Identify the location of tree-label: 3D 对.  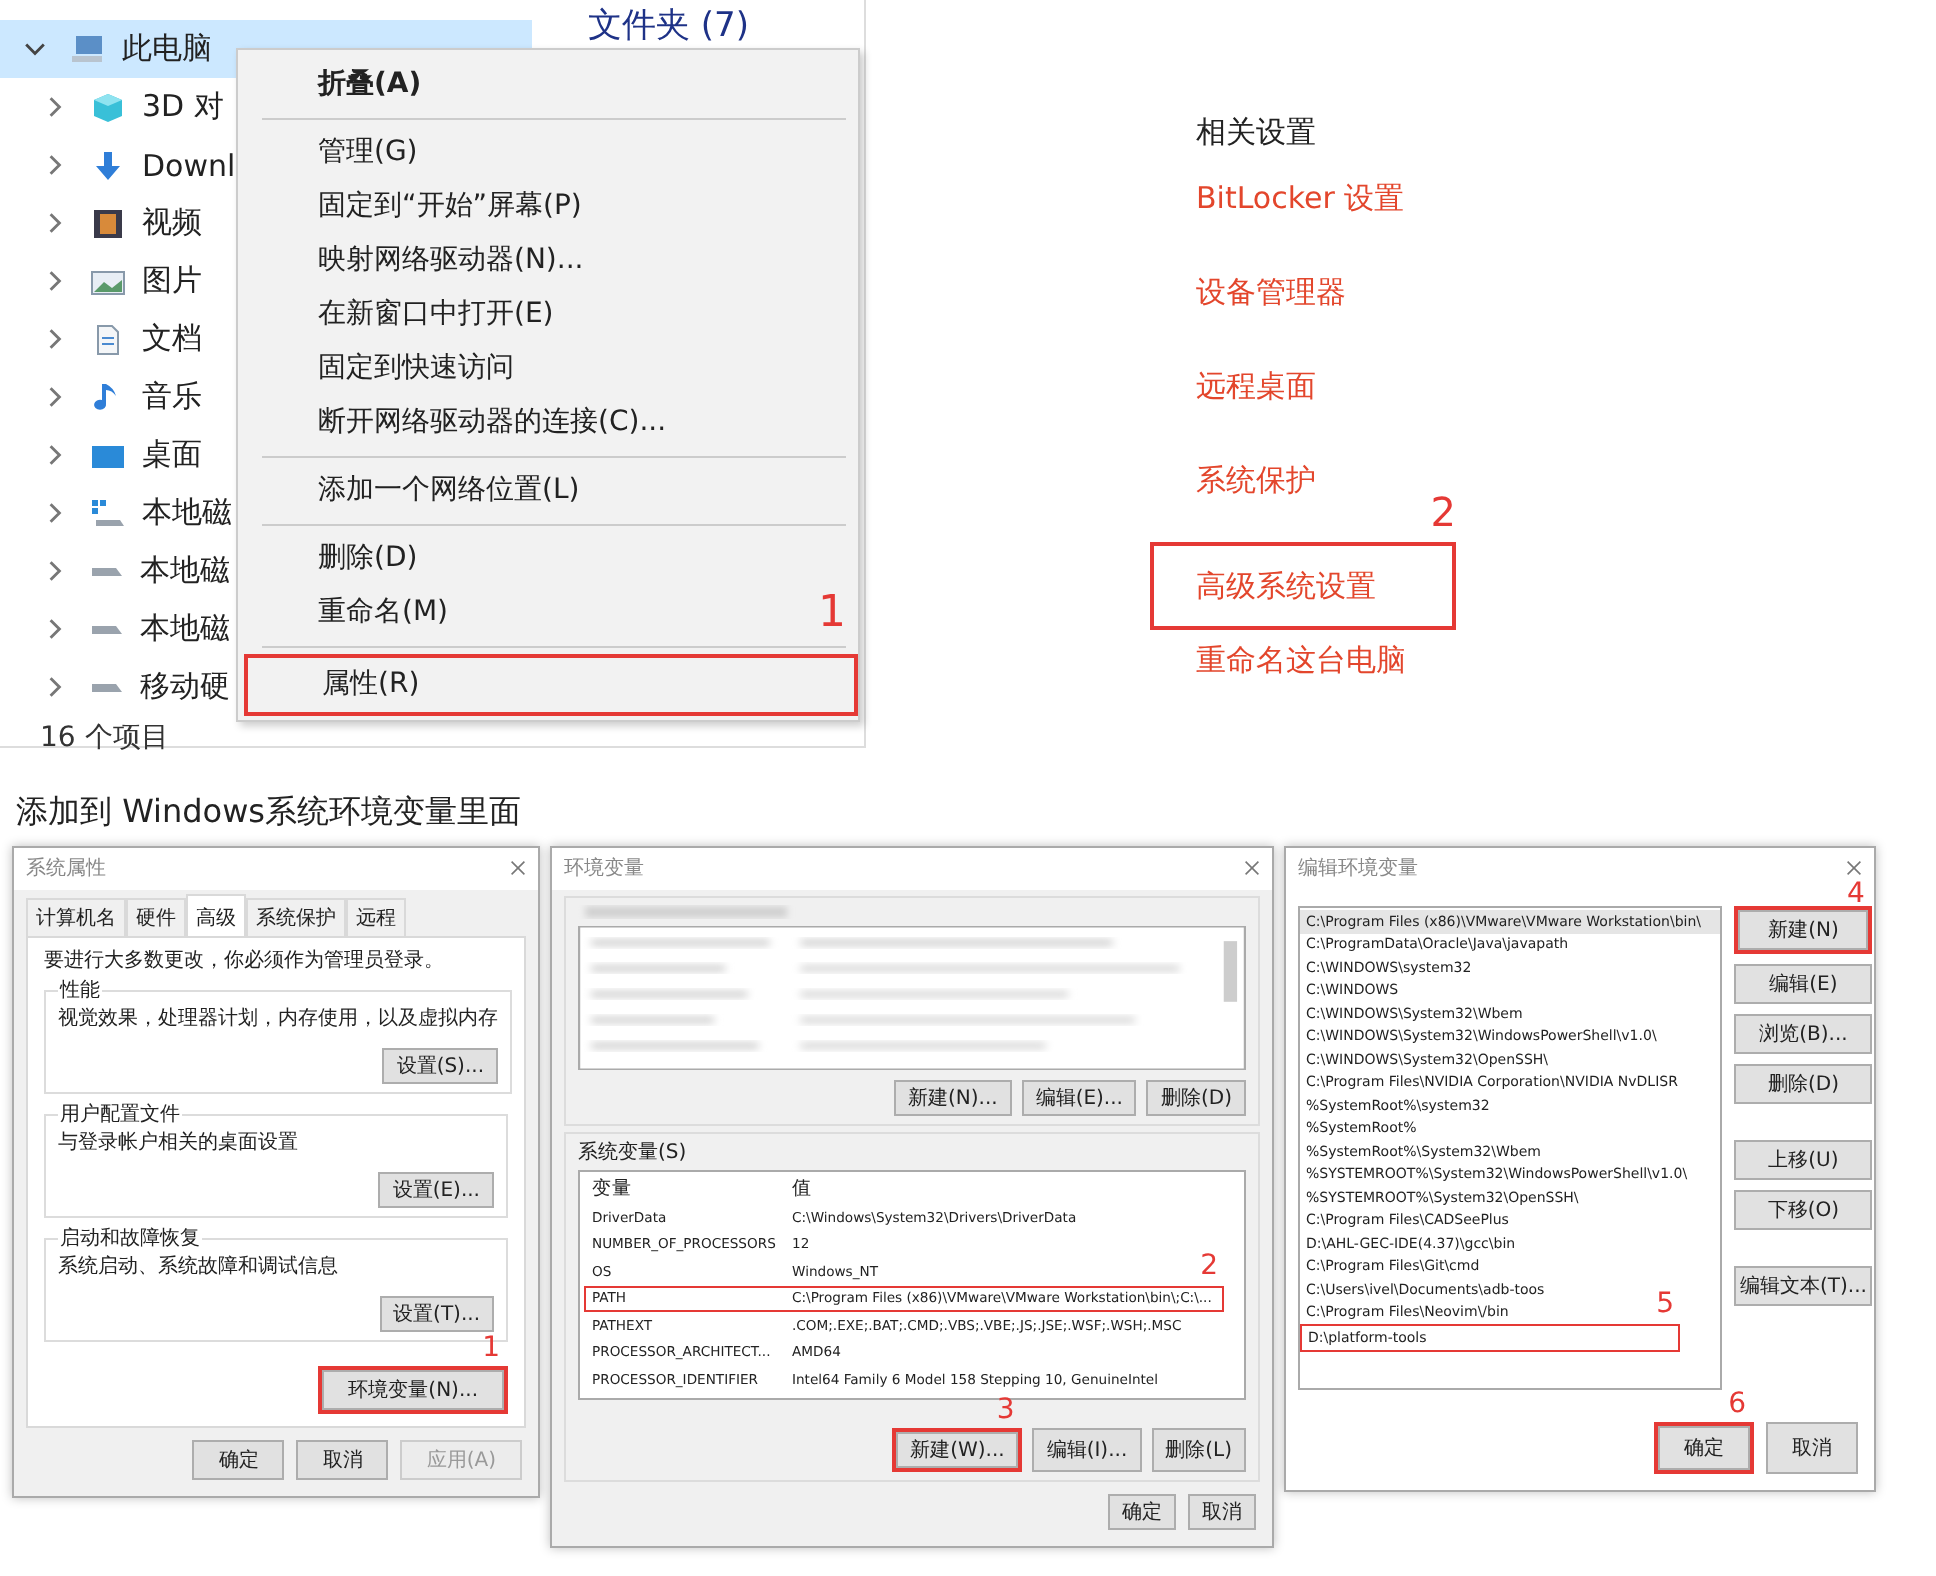
(183, 107).